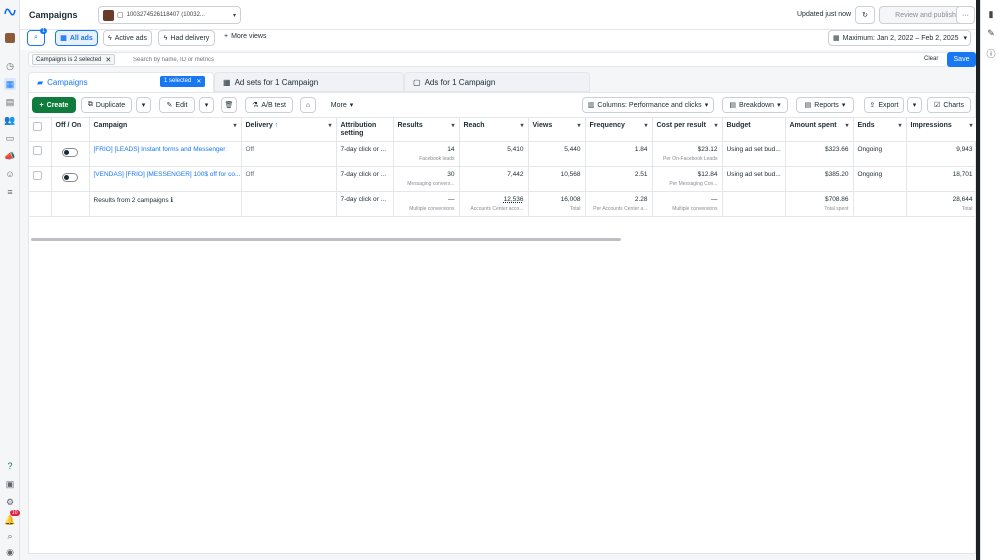 This screenshot has width=1000, height=560. What do you see at coordinates (10, 484) in the screenshot?
I see `notes-icon: ▣` at bounding box center [10, 484].